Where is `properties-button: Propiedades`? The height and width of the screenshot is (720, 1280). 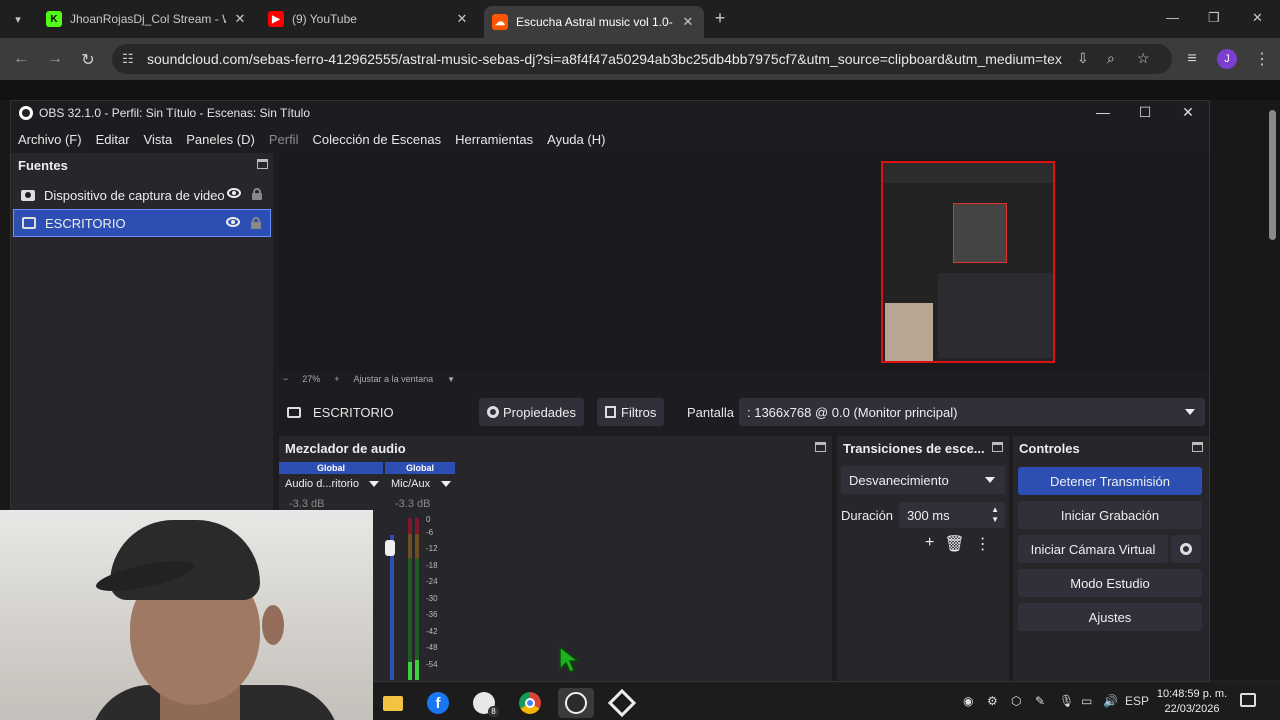 properties-button: Propiedades is located at coordinates (531, 412).